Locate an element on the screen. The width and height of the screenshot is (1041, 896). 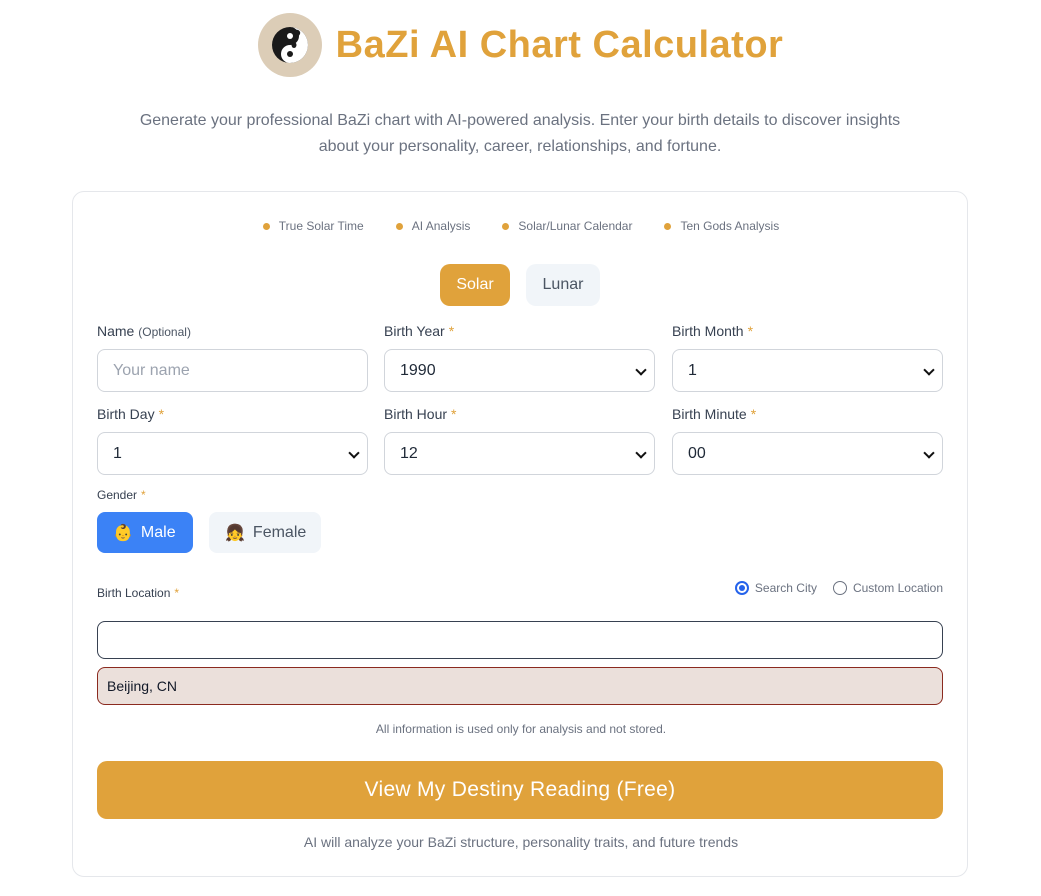
birth-hour-label: Birth Hour * is located at coordinates (420, 414).